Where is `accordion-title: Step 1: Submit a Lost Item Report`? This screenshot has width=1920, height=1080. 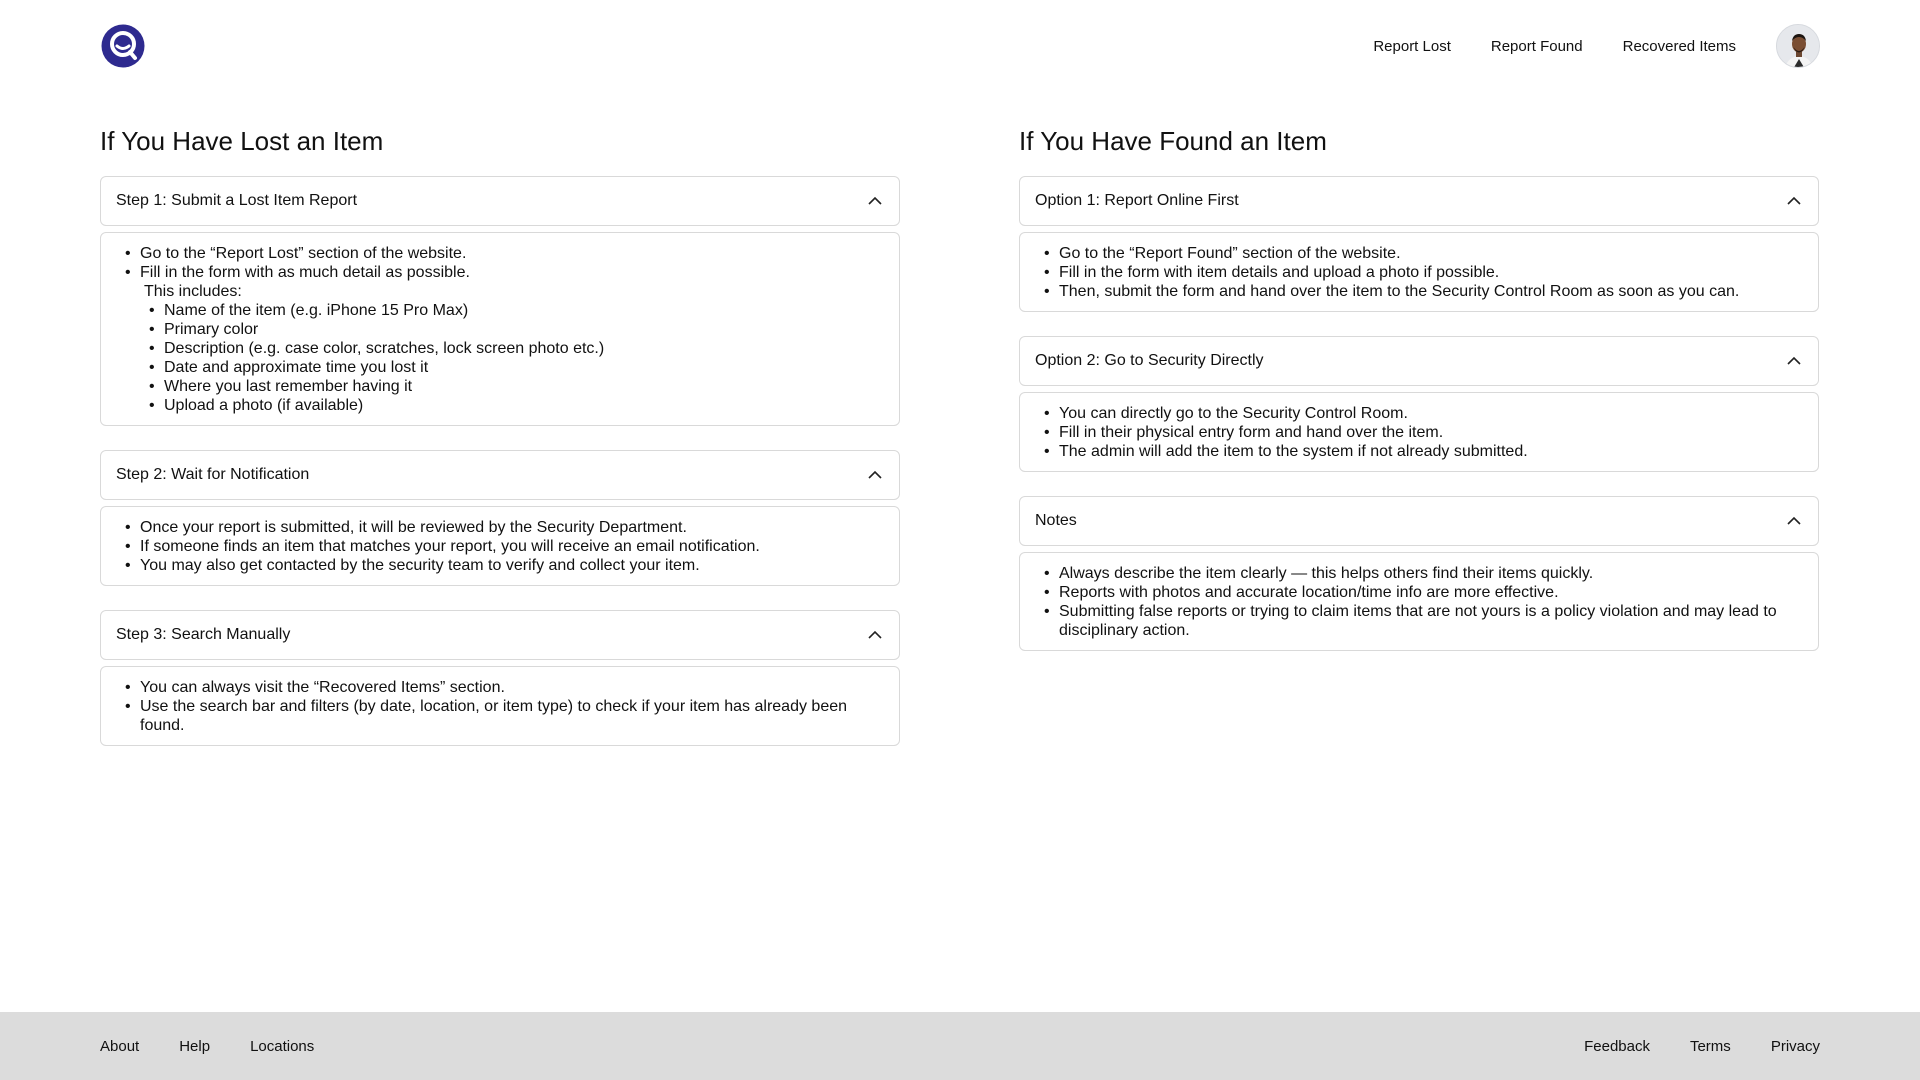
accordion-title: Step 1: Submit a Lost Item Report is located at coordinates (237, 200).